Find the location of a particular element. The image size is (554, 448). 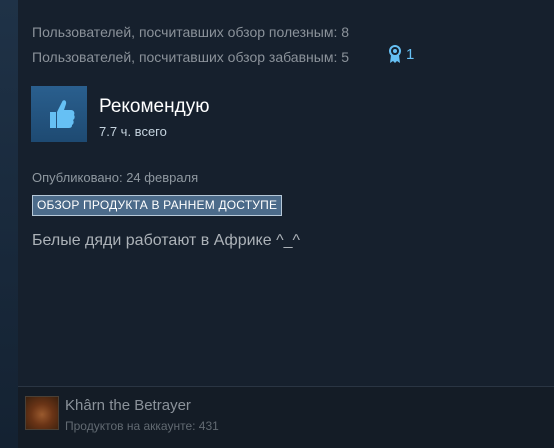

thumbs-up-icon is located at coordinates (59, 114).